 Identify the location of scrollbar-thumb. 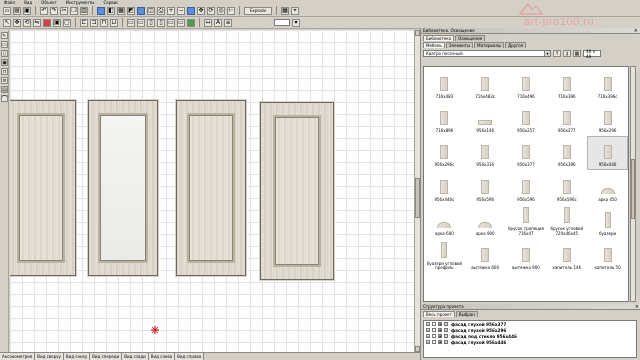
(633, 189).